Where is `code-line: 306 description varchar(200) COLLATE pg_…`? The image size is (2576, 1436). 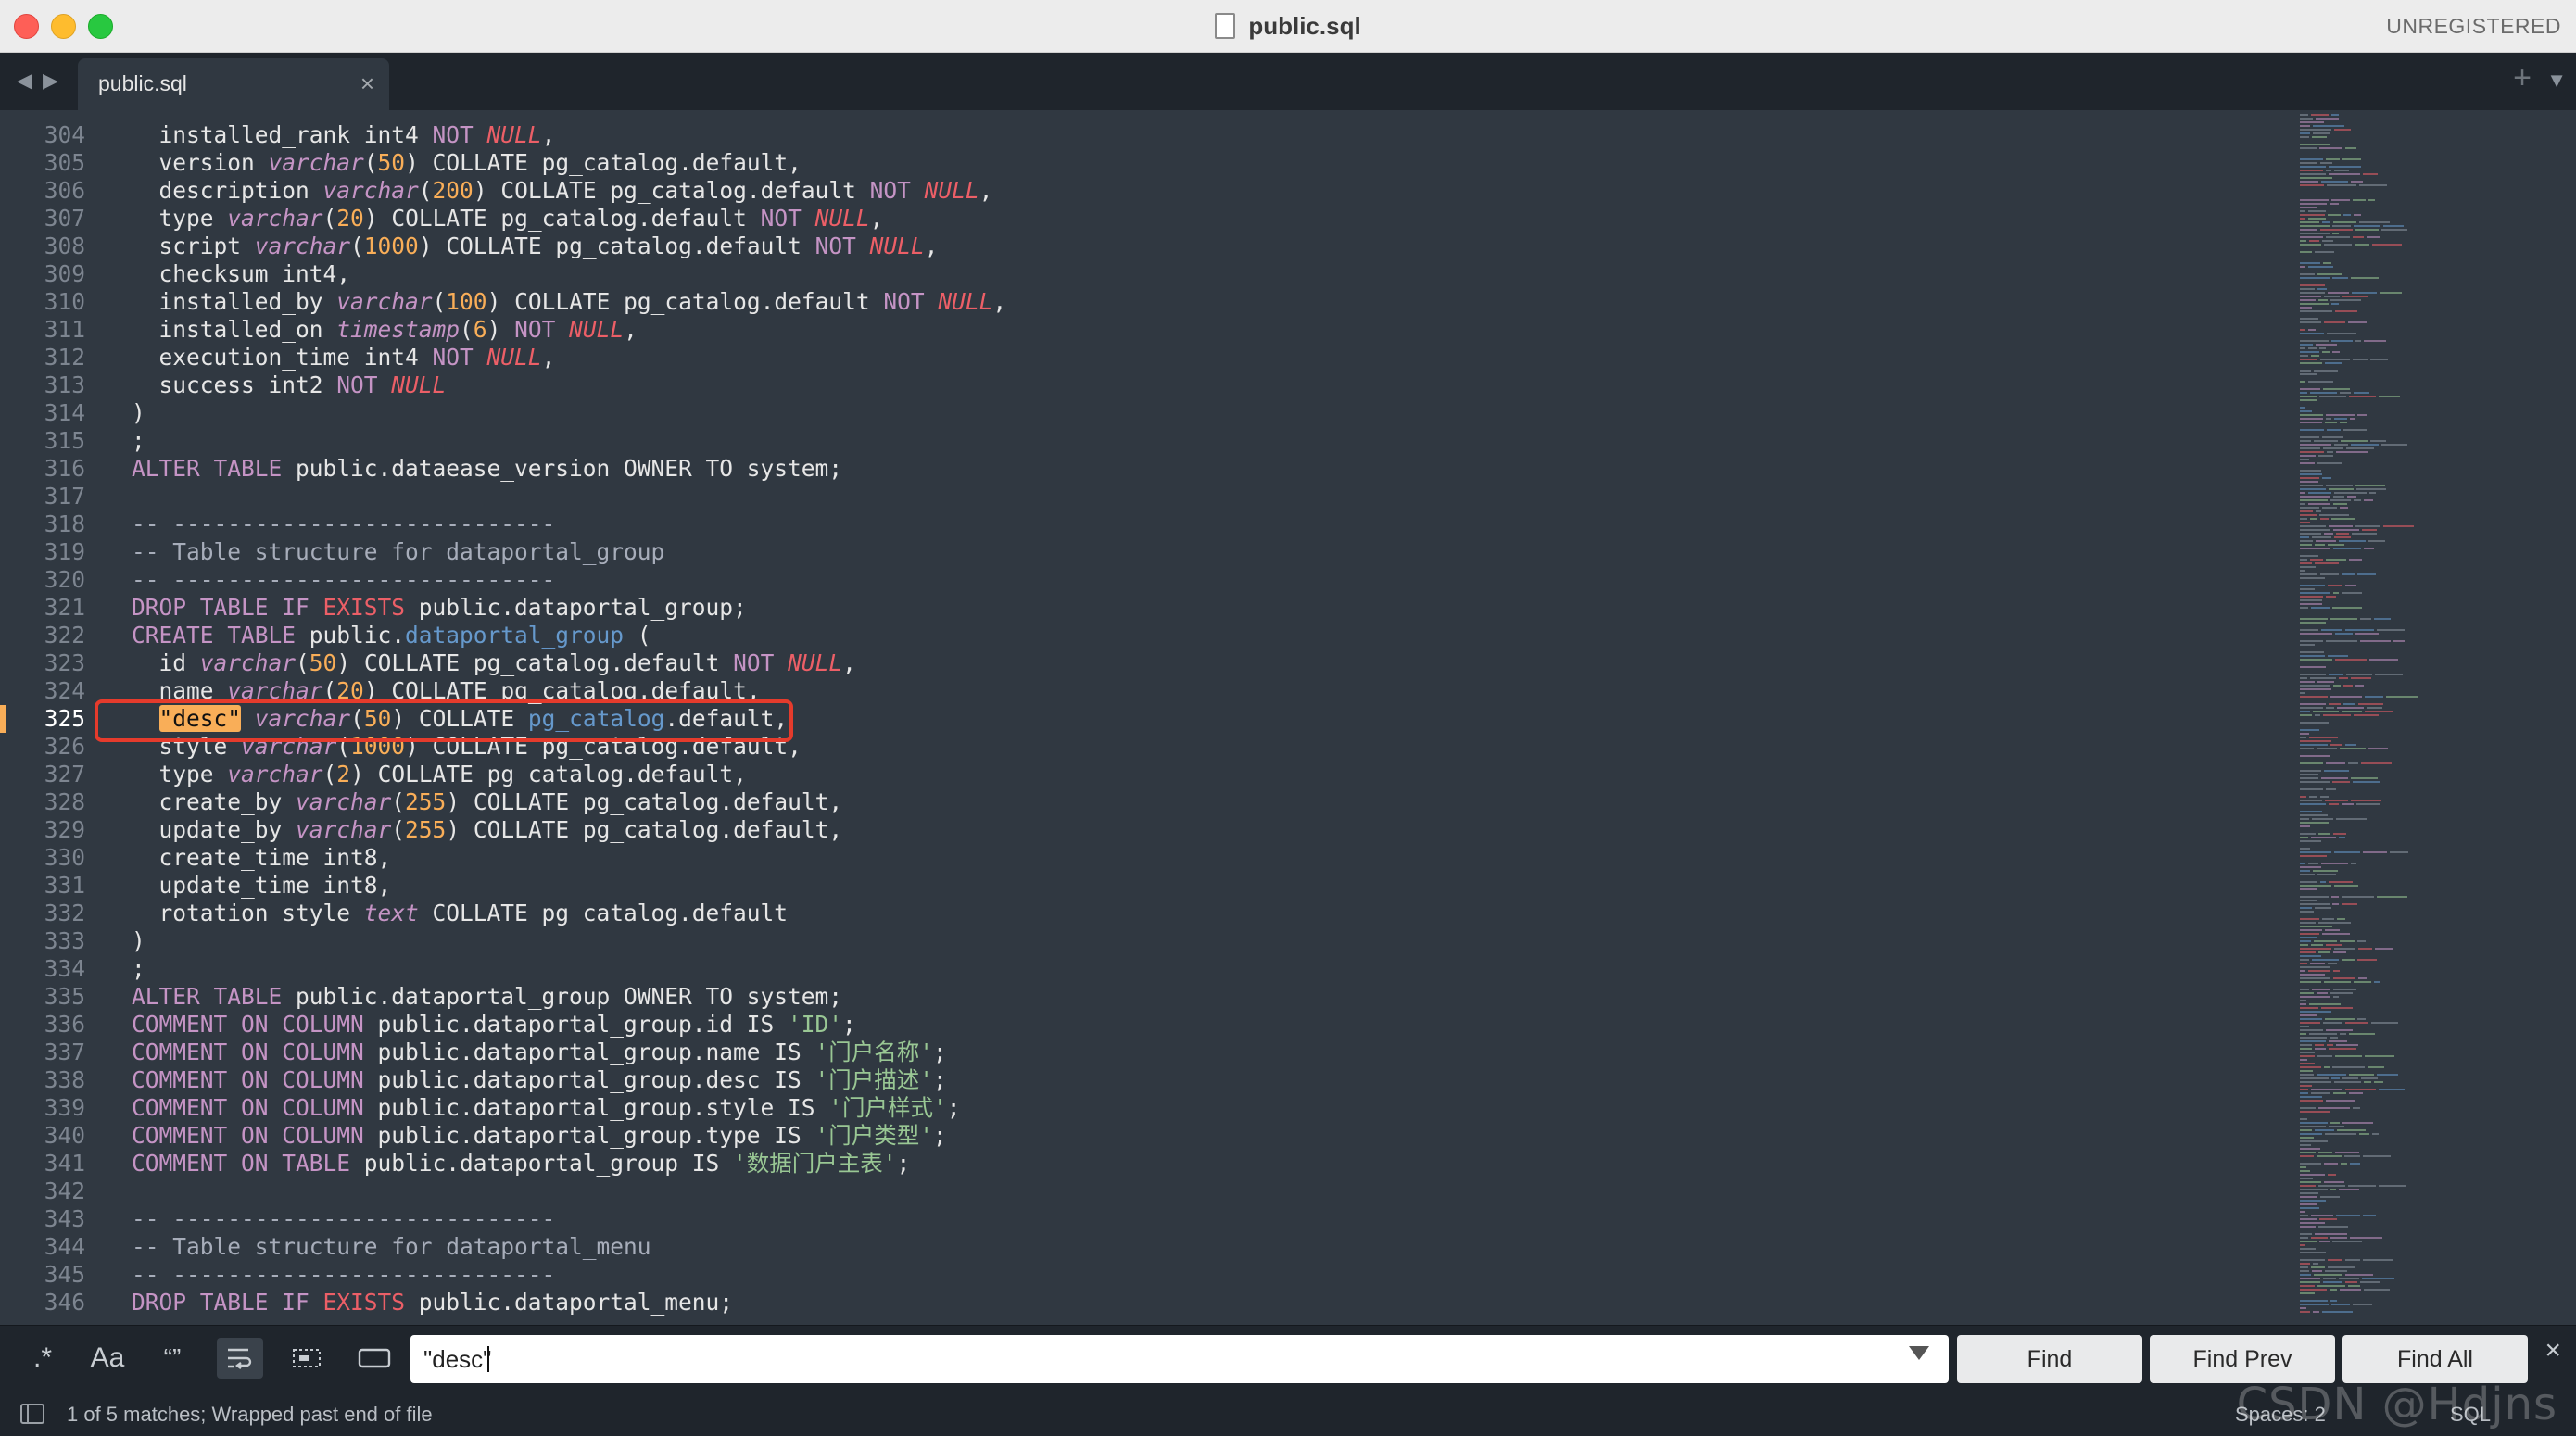
code-line: 306 description varchar(200) COLLATE pg_… is located at coordinates (1139, 191).